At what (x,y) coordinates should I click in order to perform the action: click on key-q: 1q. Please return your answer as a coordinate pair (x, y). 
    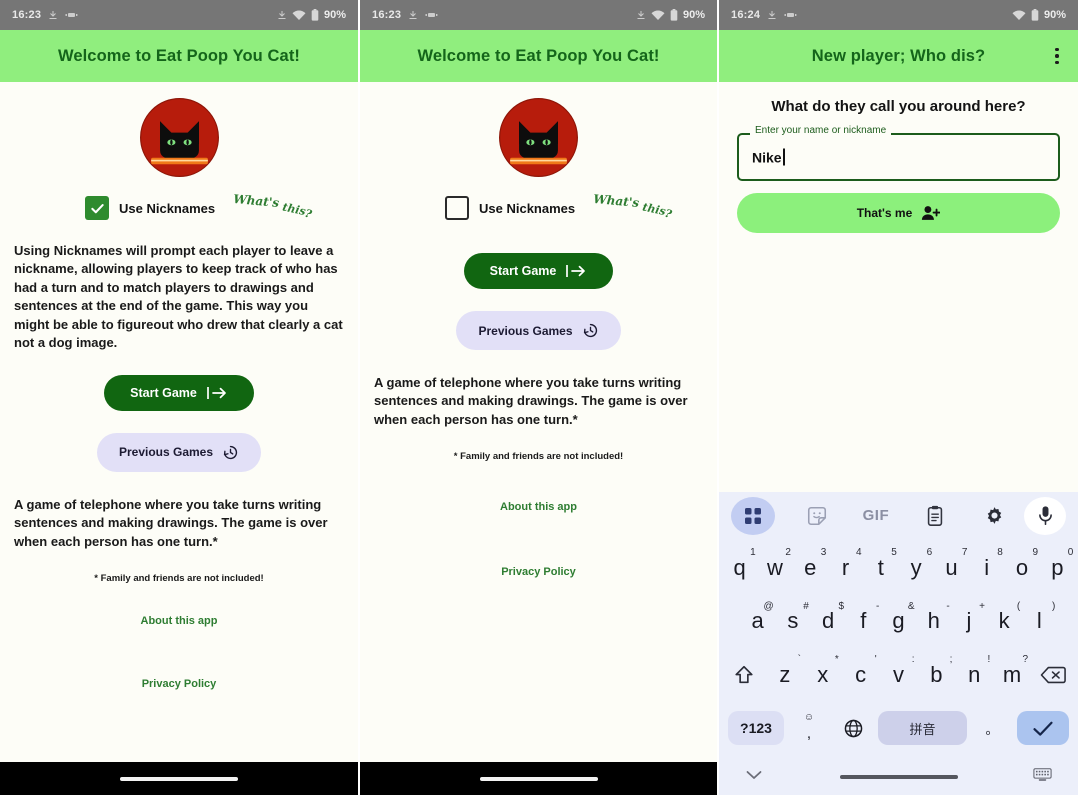
    Looking at the image, I should click on (739, 568).